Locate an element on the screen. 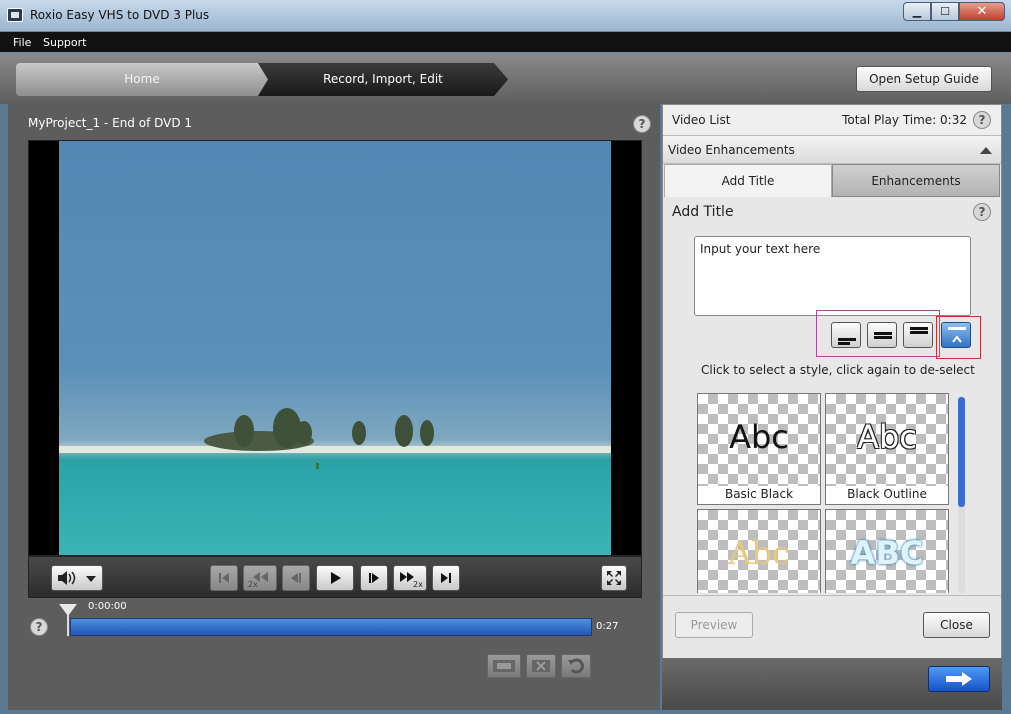 Image resolution: width=1011 pixels, height=714 pixels. undo-button is located at coordinates (576, 666).